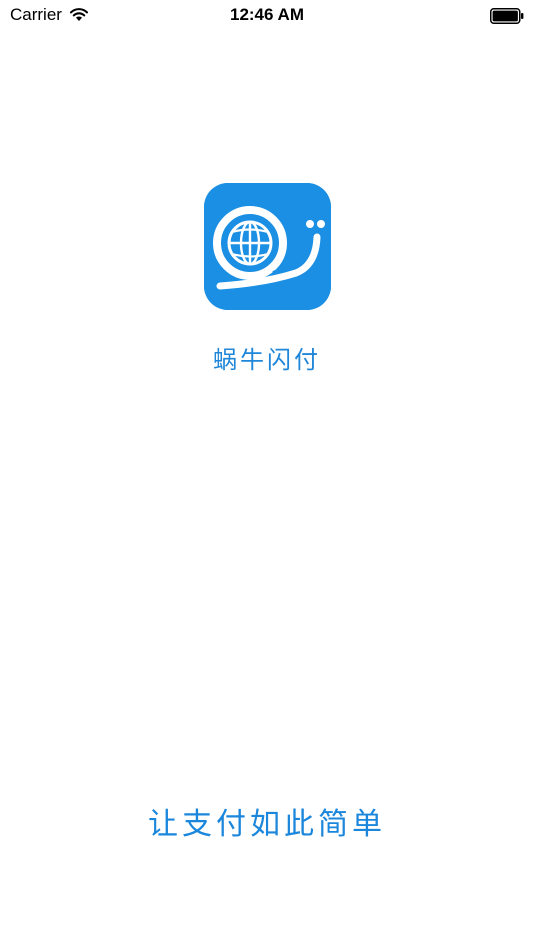 The height and width of the screenshot is (950, 534). What do you see at coordinates (267, 246) in the screenshot?
I see `snail-globe-logo-icon` at bounding box center [267, 246].